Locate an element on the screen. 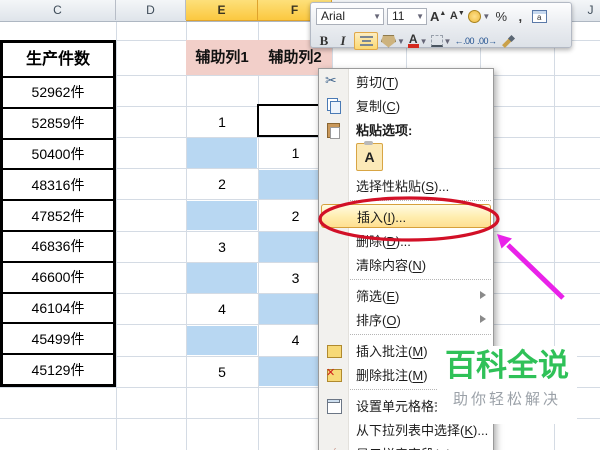 The height and width of the screenshot is (450, 600). menu-item-label: 复制(C) is located at coordinates (378, 106).